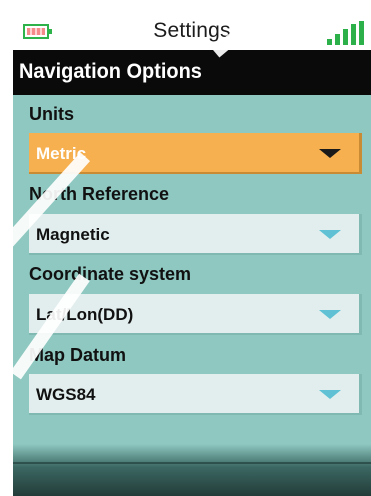  Describe the element at coordinates (195, 394) in the screenshot. I see `map-datum-dropdown: WGS84` at that location.